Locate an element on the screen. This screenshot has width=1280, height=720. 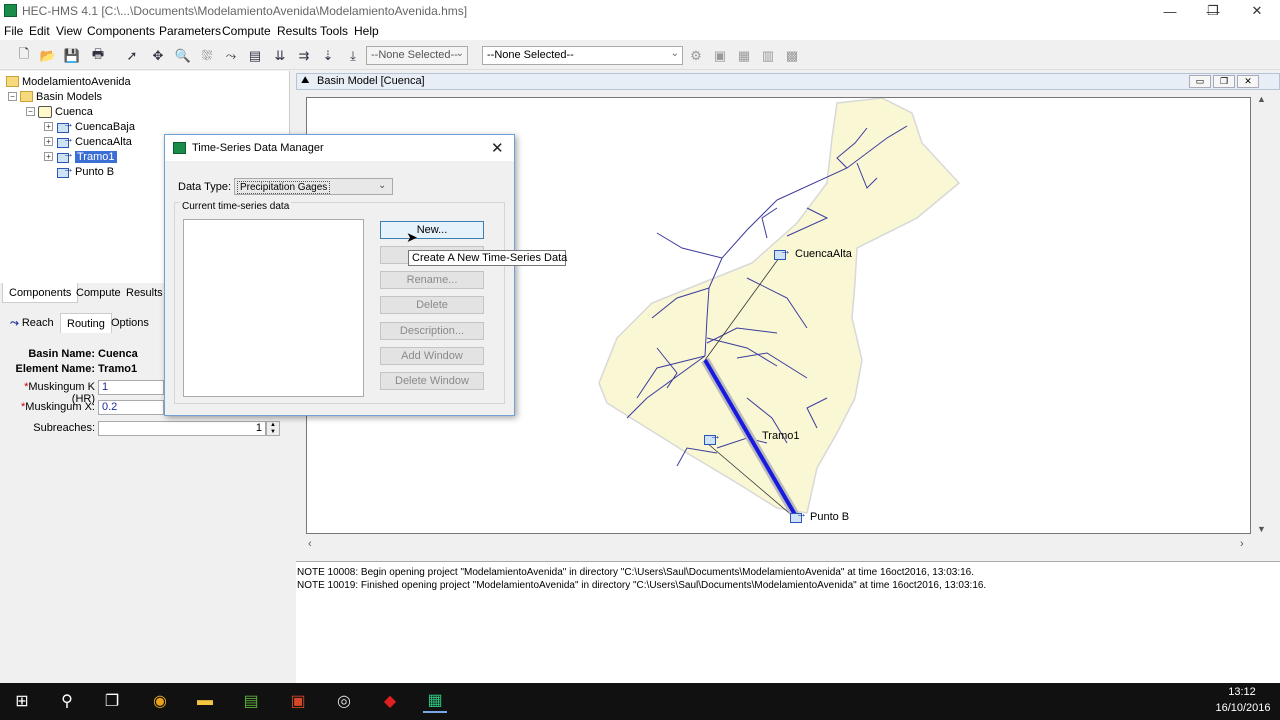
tree-basin-cuenca: − Cuenca is located at coordinates (59, 111).